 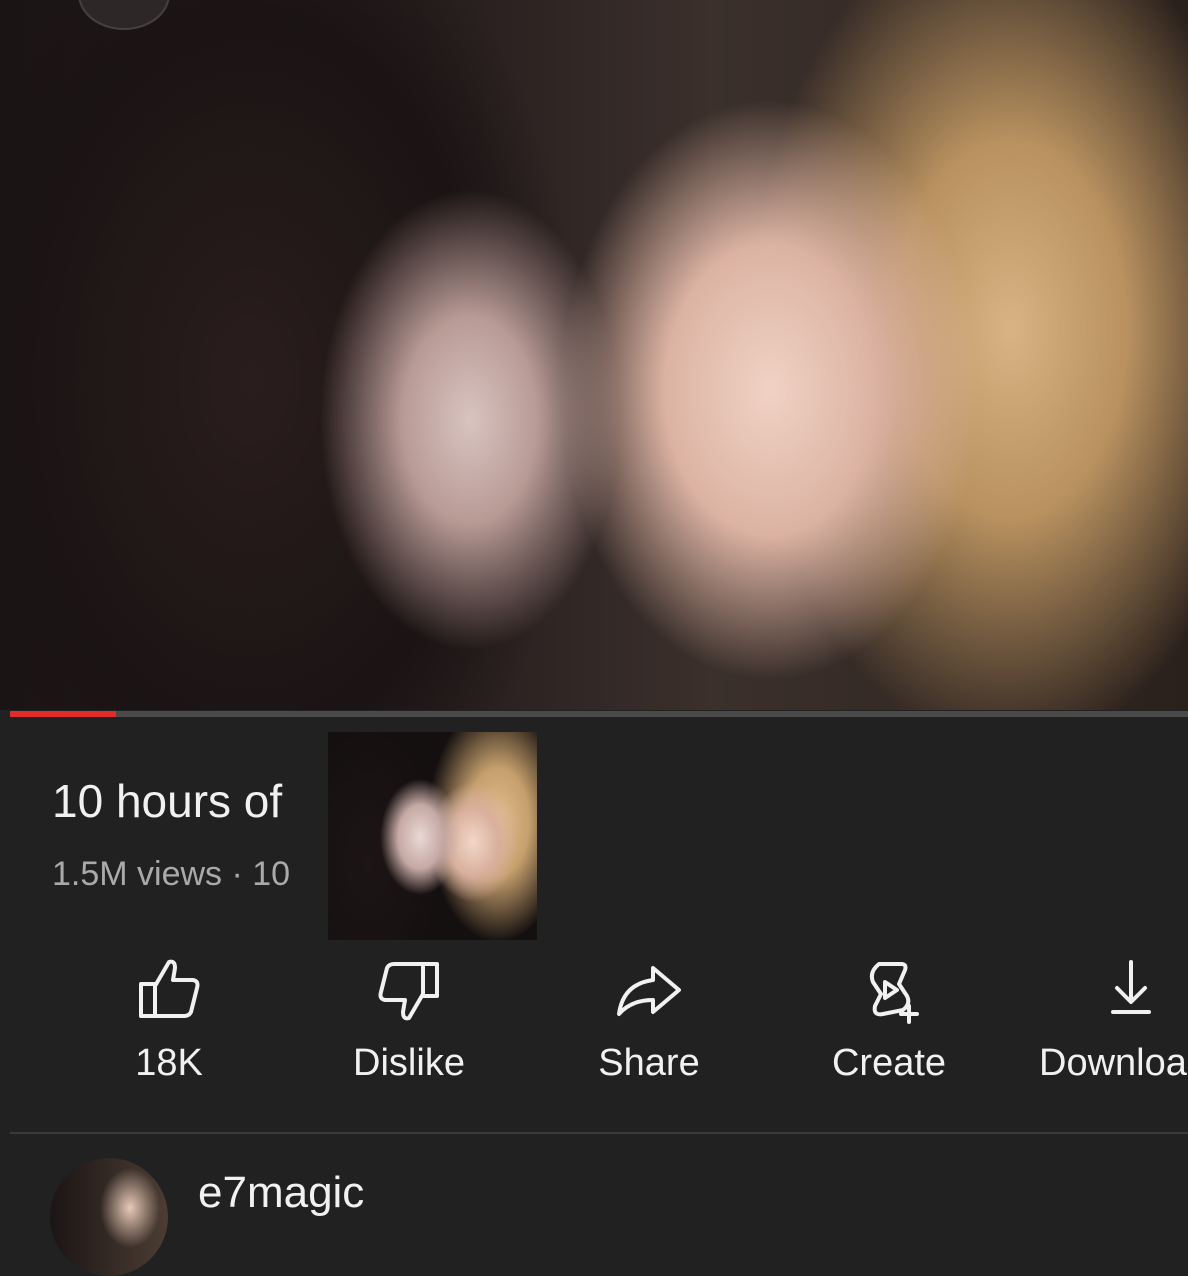 I want to click on thumbs-down-icon, so click(x=408, y=991).